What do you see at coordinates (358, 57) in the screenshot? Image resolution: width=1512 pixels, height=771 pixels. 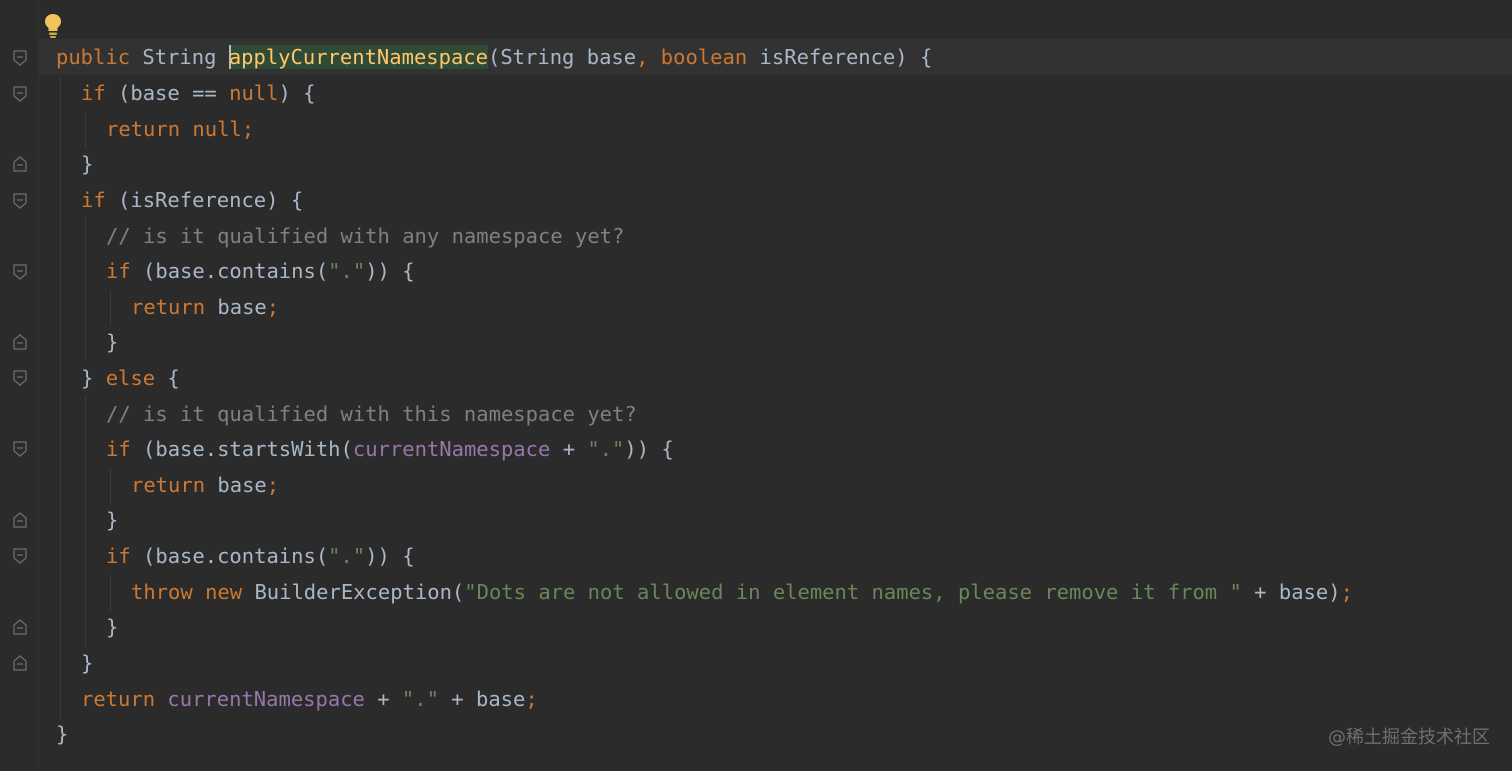 I see `method-name: applyCurrentNamespace` at bounding box center [358, 57].